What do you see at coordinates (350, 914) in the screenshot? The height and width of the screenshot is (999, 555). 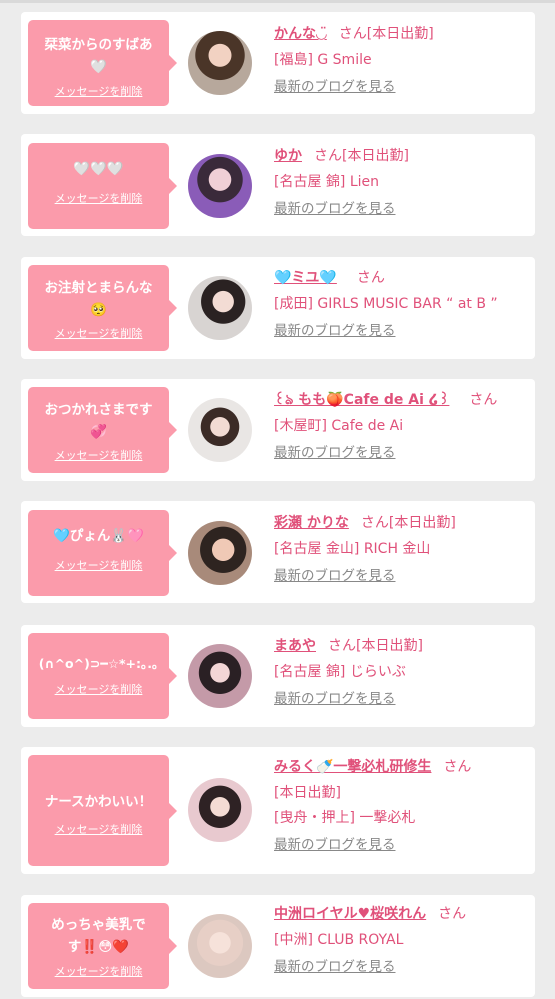 I see `girl-name-link: 中洲ロイヤル♥桜咲れん` at bounding box center [350, 914].